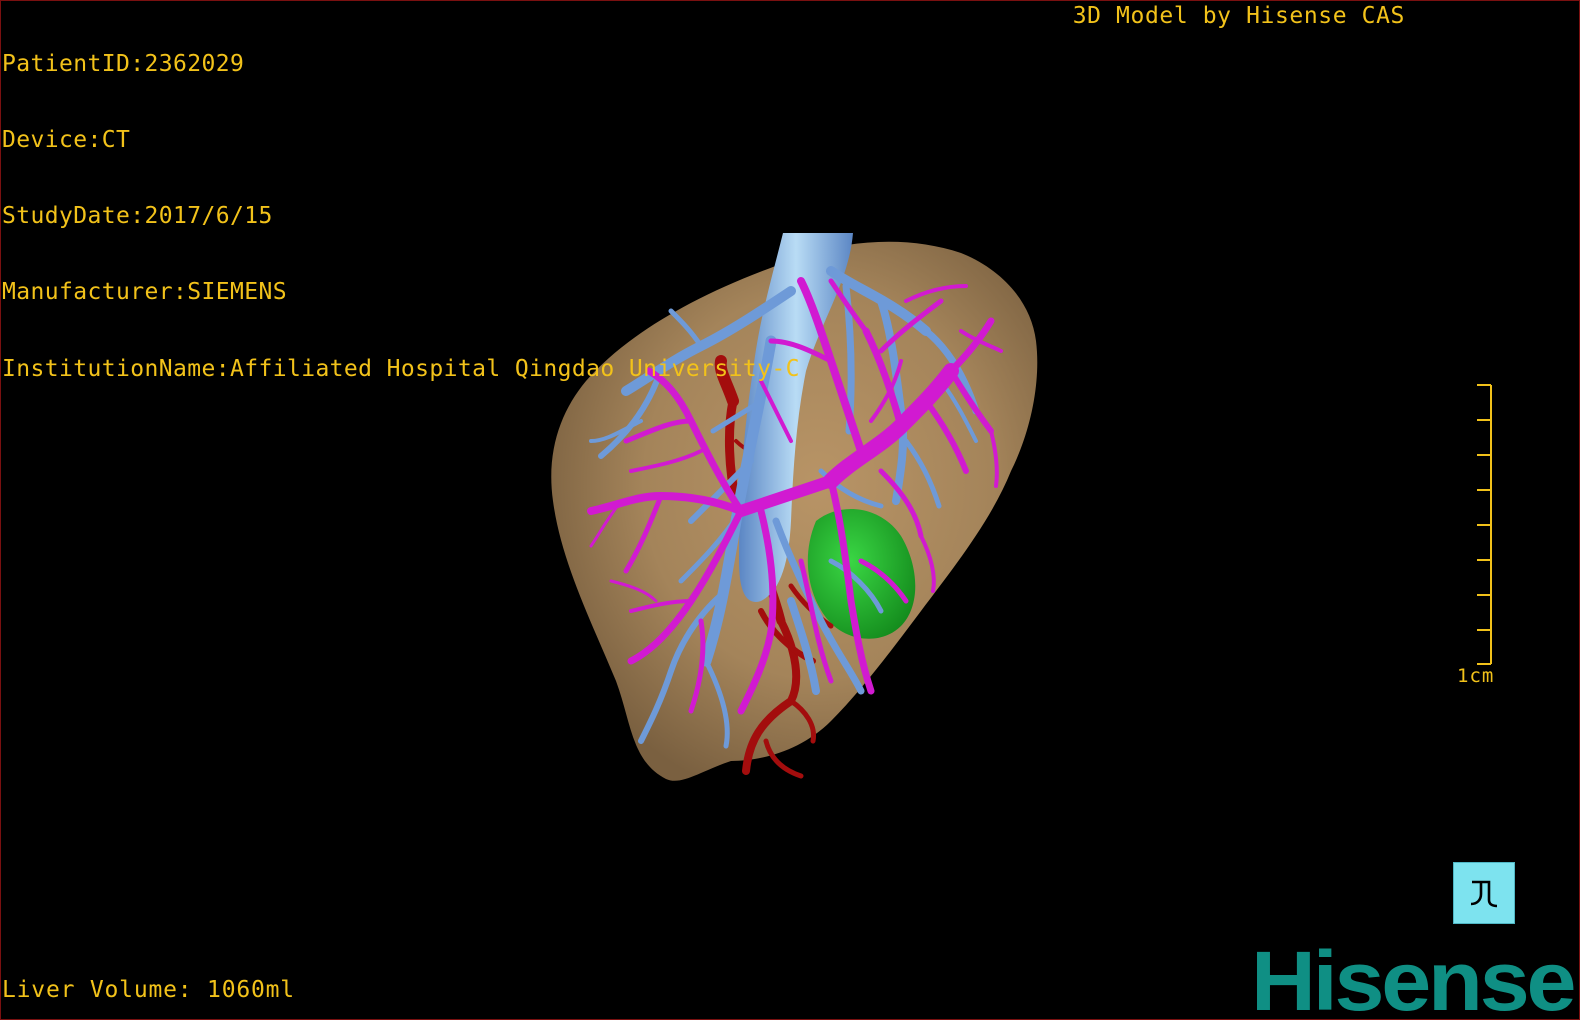 The height and width of the screenshot is (1020, 1580). I want to click on reset-view-icon, so click(1484, 894).